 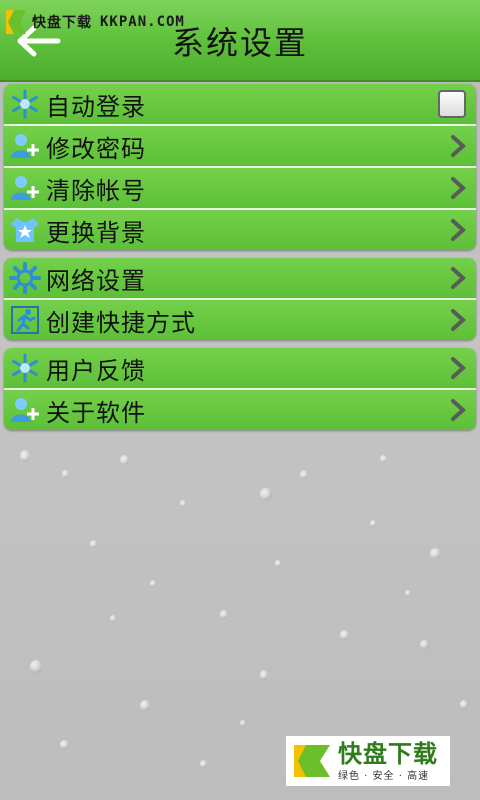 I want to click on gear-icon, so click(x=25, y=278).